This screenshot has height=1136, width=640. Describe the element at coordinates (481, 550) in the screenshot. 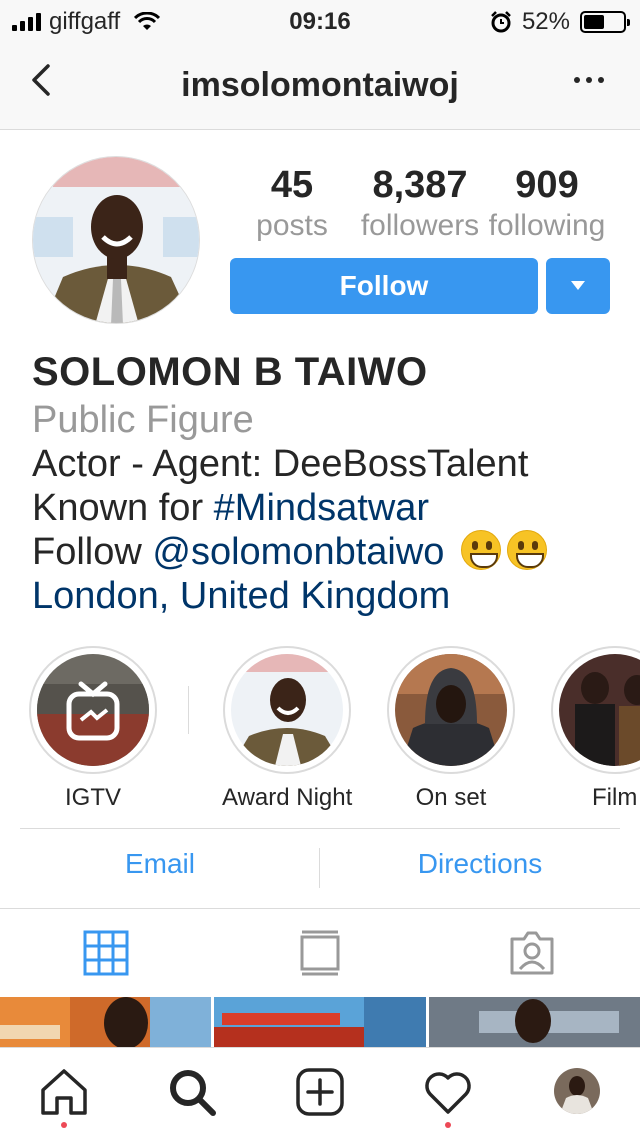

I see `grinning-face-icon` at that location.